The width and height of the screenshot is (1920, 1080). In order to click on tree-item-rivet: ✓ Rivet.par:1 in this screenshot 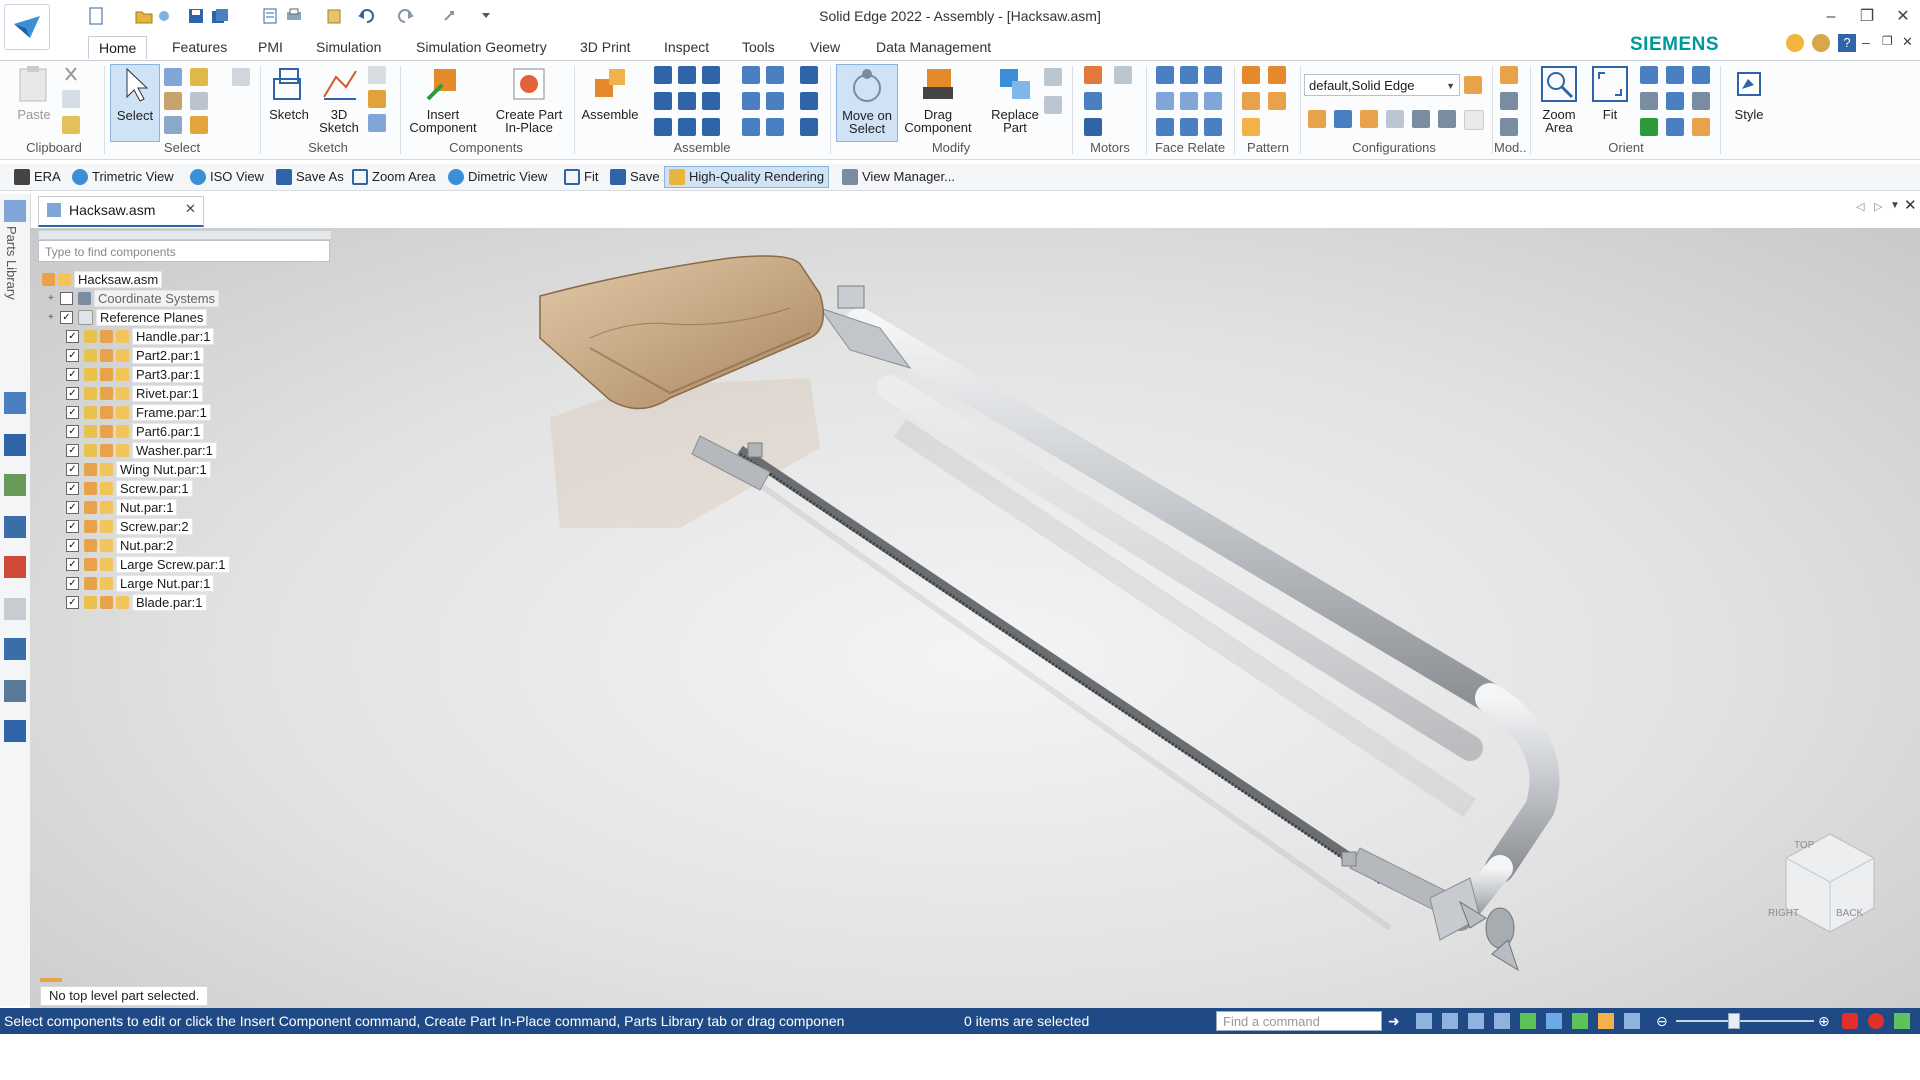, I will do `click(134, 393)`.